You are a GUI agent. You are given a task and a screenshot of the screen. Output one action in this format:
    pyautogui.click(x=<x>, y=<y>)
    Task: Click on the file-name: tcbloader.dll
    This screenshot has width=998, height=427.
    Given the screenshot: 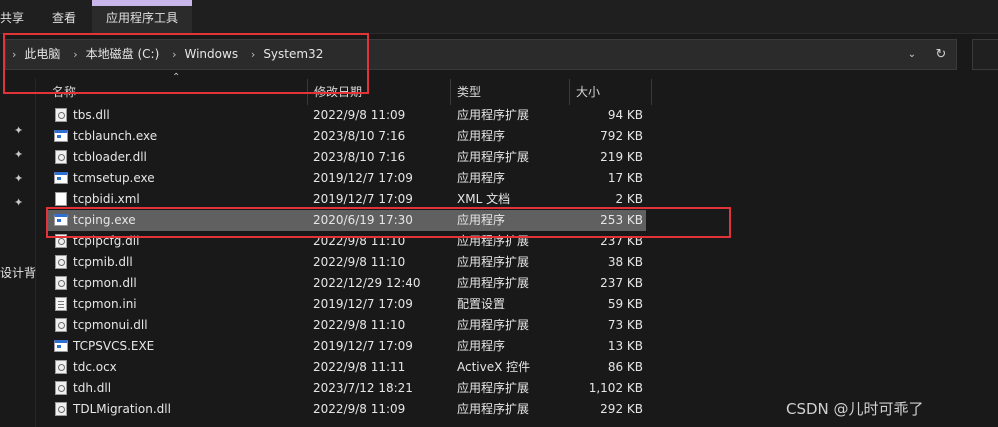 What is the action you would take?
    pyautogui.click(x=110, y=157)
    